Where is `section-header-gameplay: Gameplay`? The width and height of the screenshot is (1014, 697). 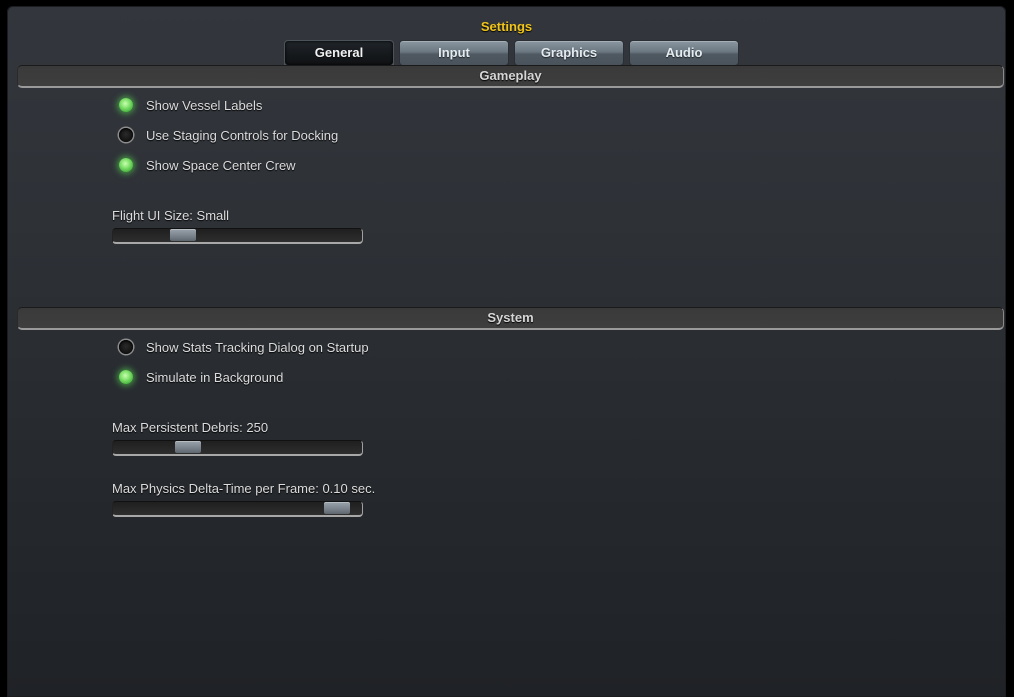
section-header-gameplay: Gameplay is located at coordinates (510, 76).